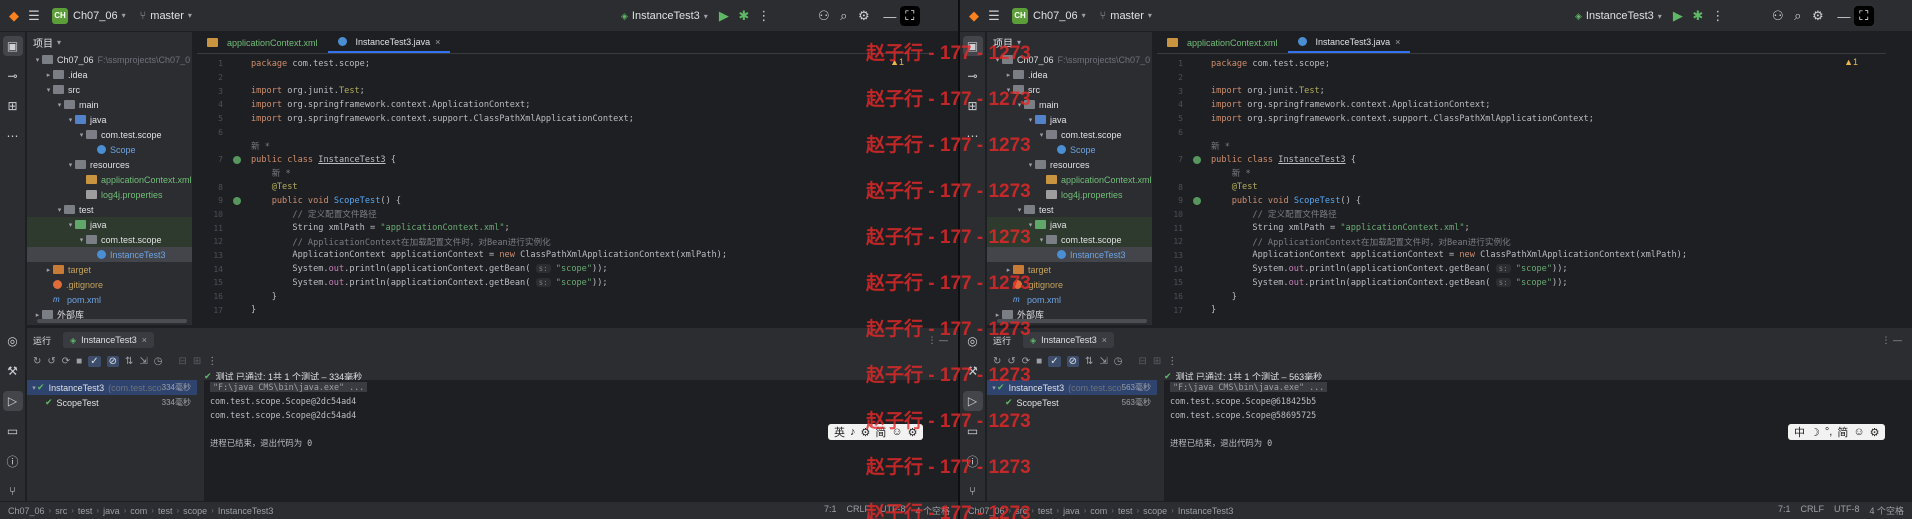 The height and width of the screenshot is (519, 1912). I want to click on breadcrumb-item: scope, so click(1155, 511).